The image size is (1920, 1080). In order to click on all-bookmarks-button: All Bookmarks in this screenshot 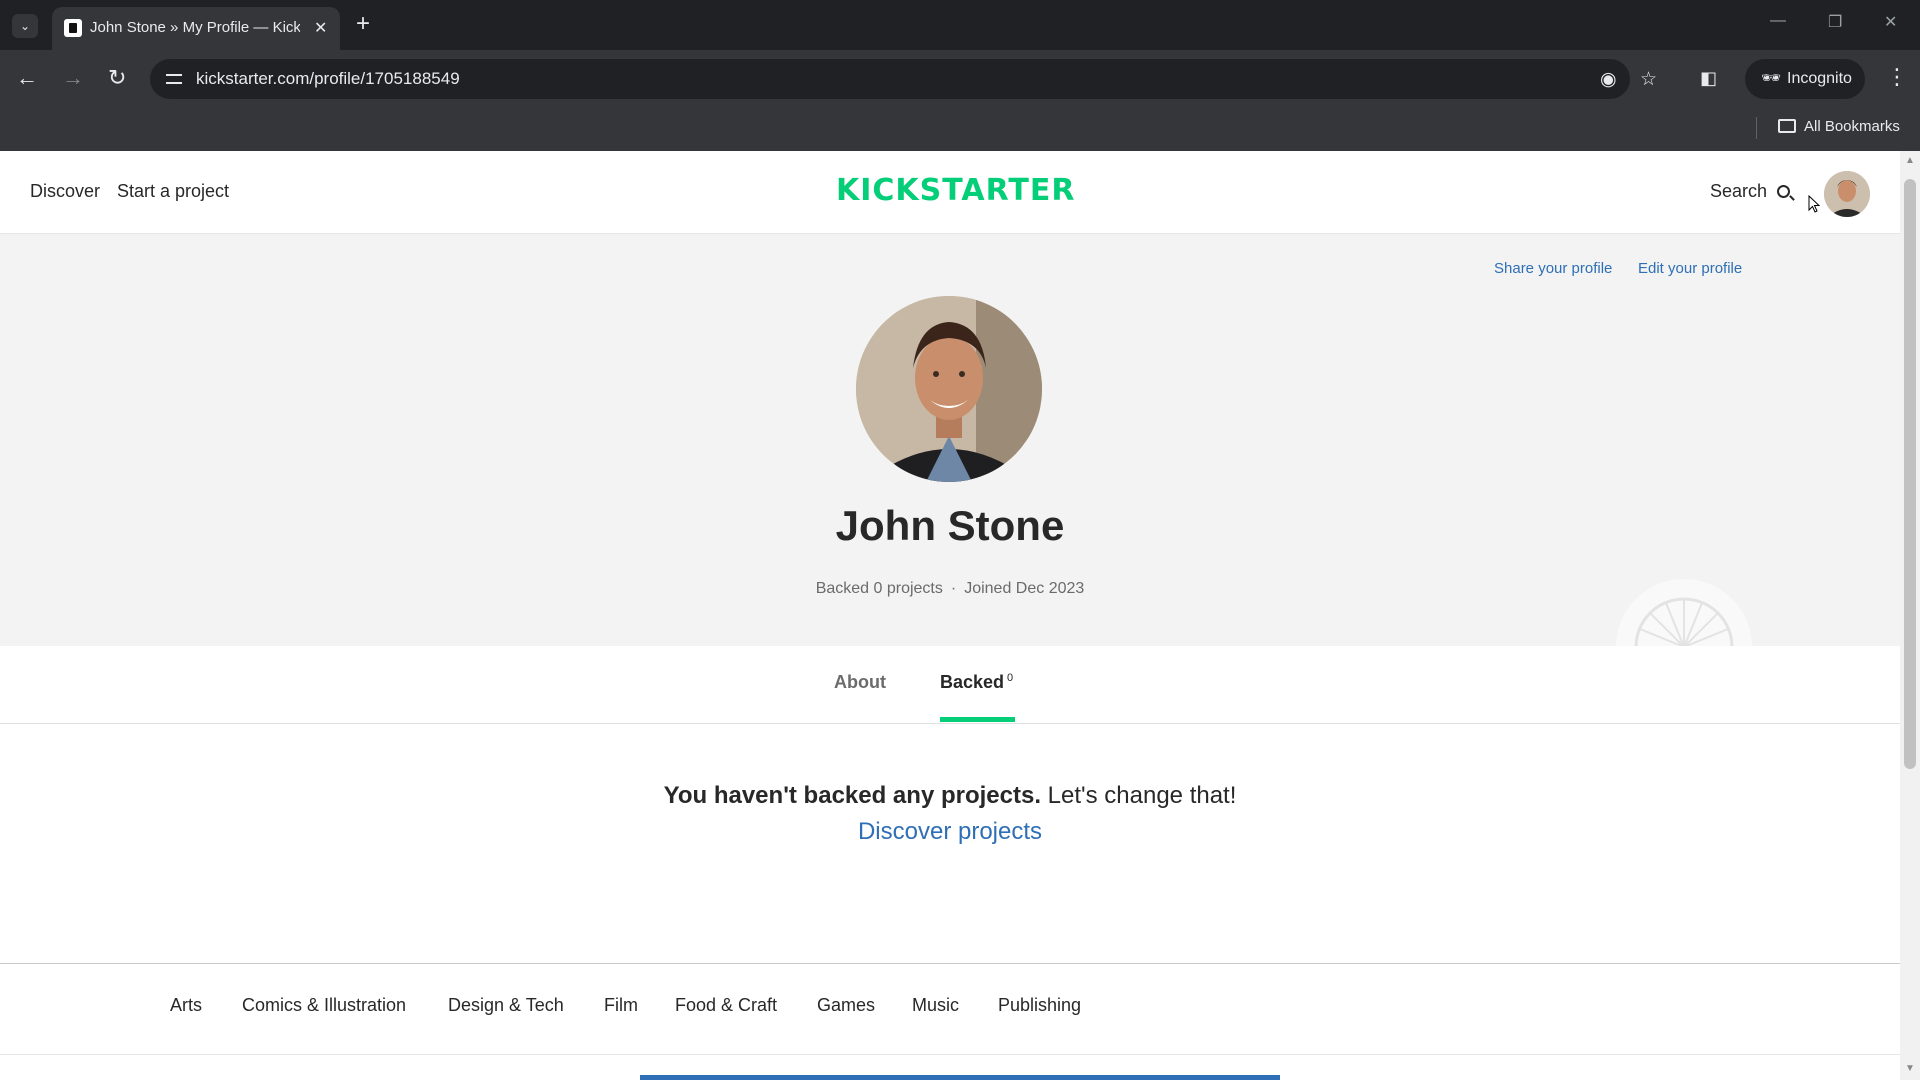, I will do `click(1839, 126)`.